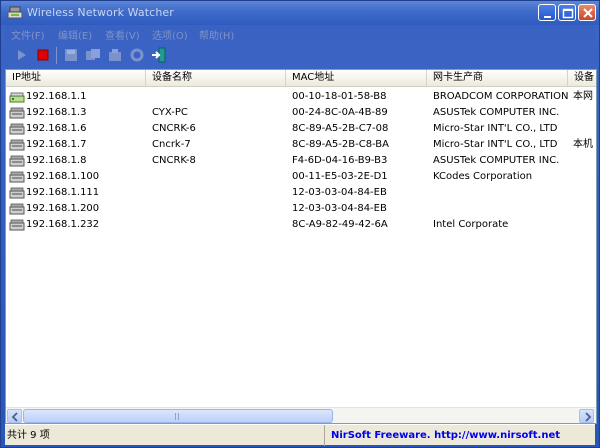 This screenshot has height=448, width=600. What do you see at coordinates (461, 435) in the screenshot?
I see `nirsoft-link: NirSoft Freeware. http://www.nirsoft.net` at bounding box center [461, 435].